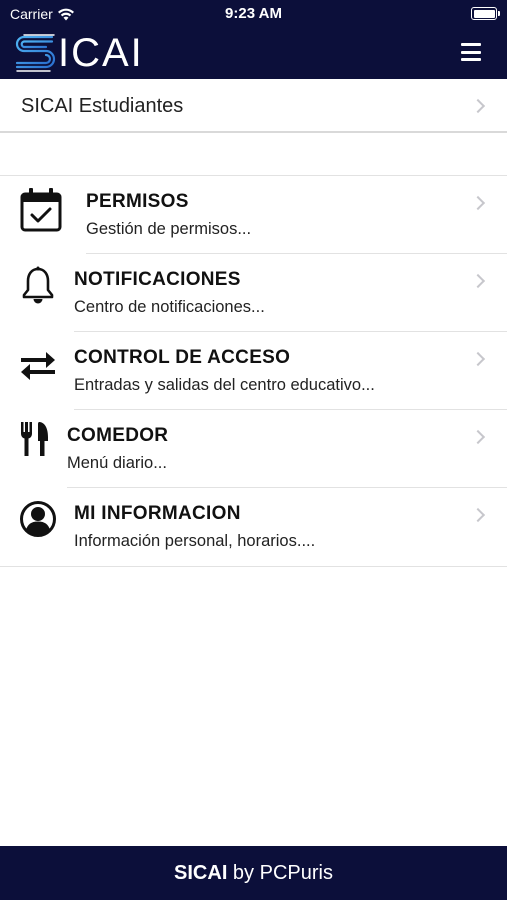 Image resolution: width=507 pixels, height=900 pixels. I want to click on footer-bar: SICAI by PCPuris, so click(253, 873).